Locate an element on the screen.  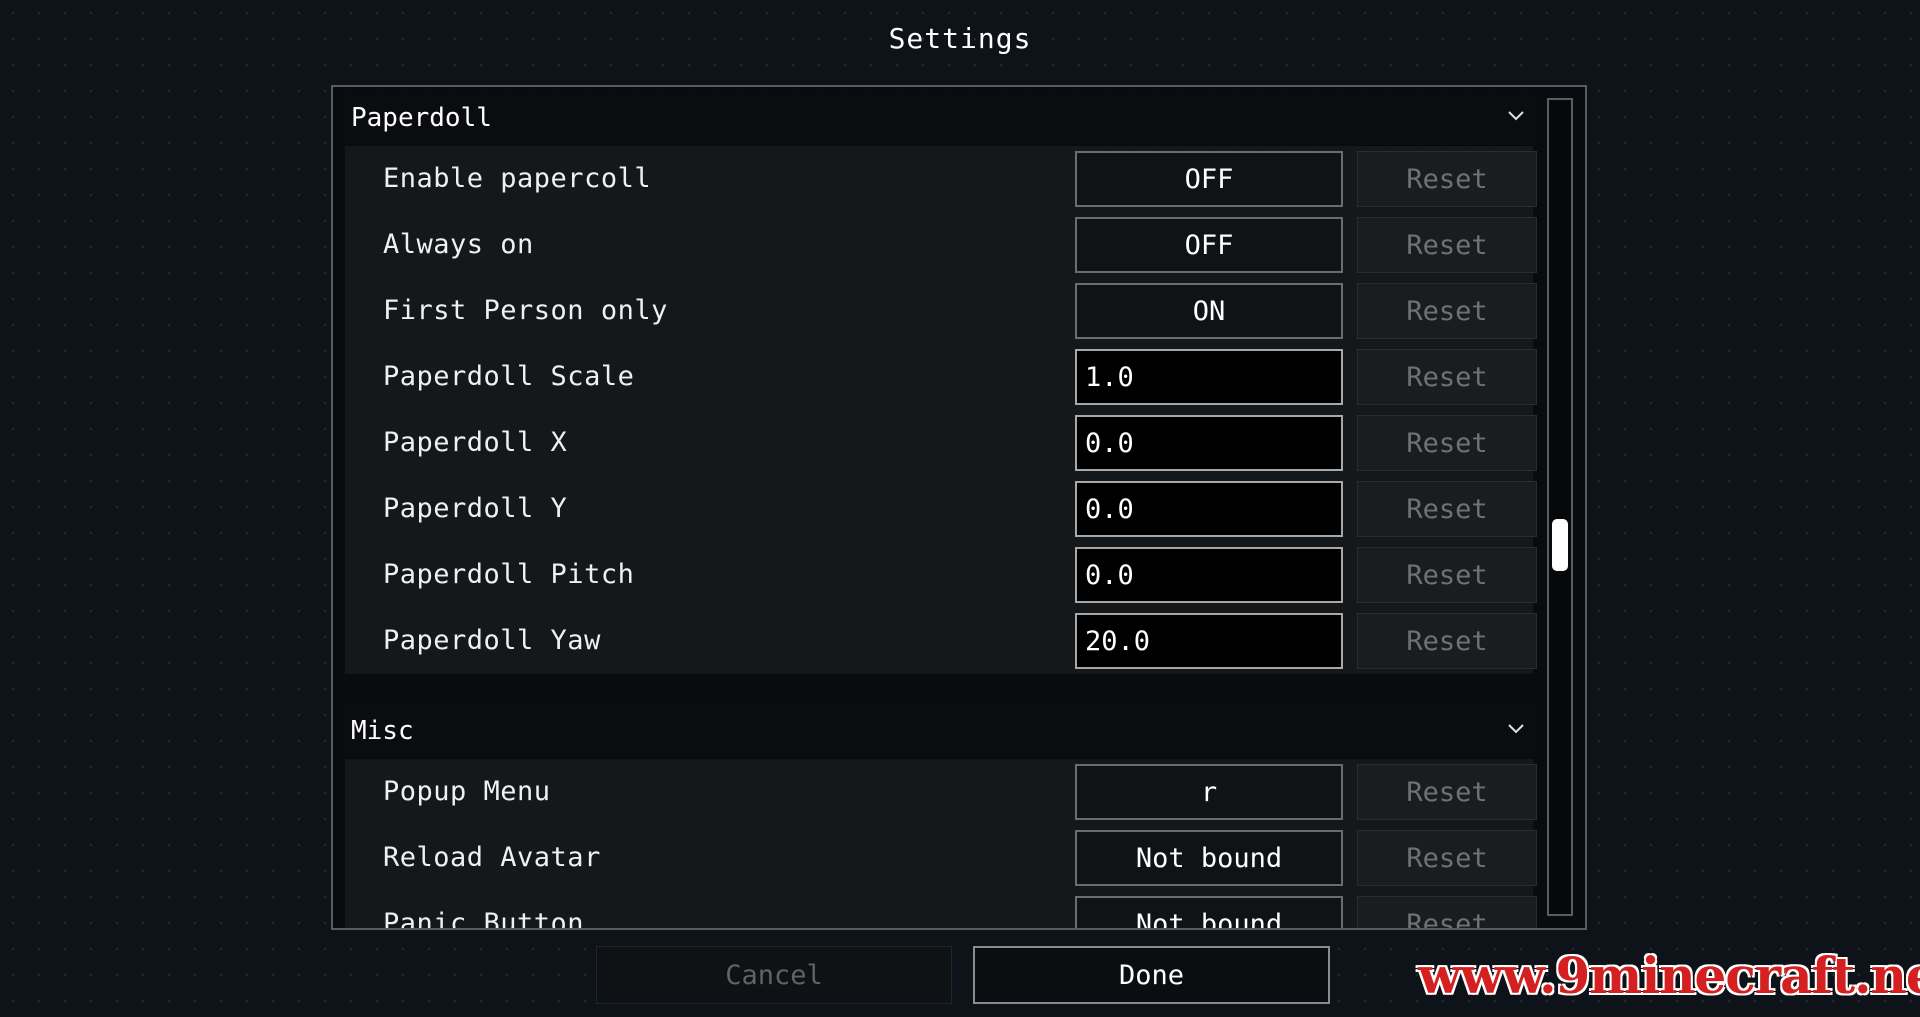
setting-label: Reload Avatar is located at coordinates (492, 857).